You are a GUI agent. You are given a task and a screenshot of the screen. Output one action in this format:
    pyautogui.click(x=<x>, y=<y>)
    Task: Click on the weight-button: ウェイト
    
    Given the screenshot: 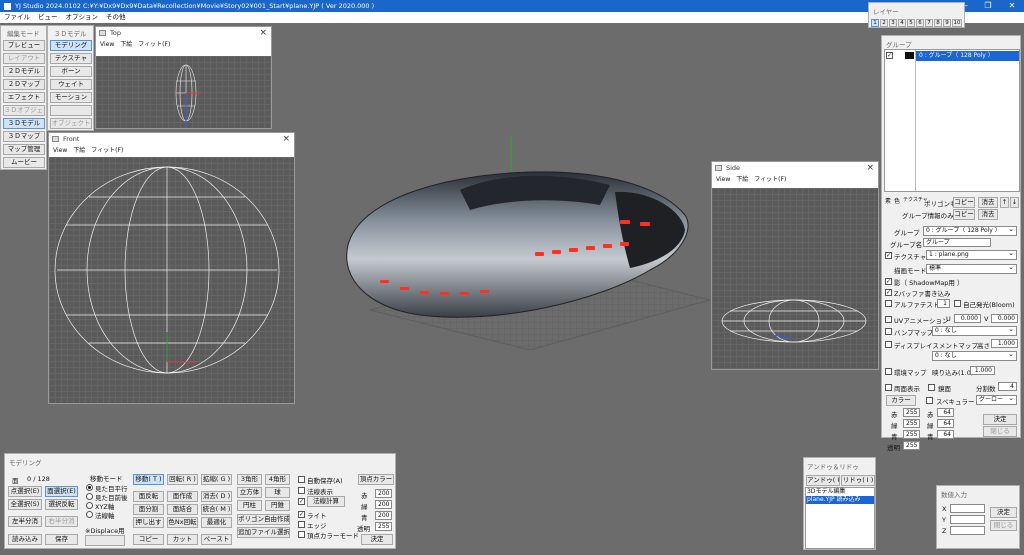 What is the action you would take?
    pyautogui.click(x=71, y=84)
    